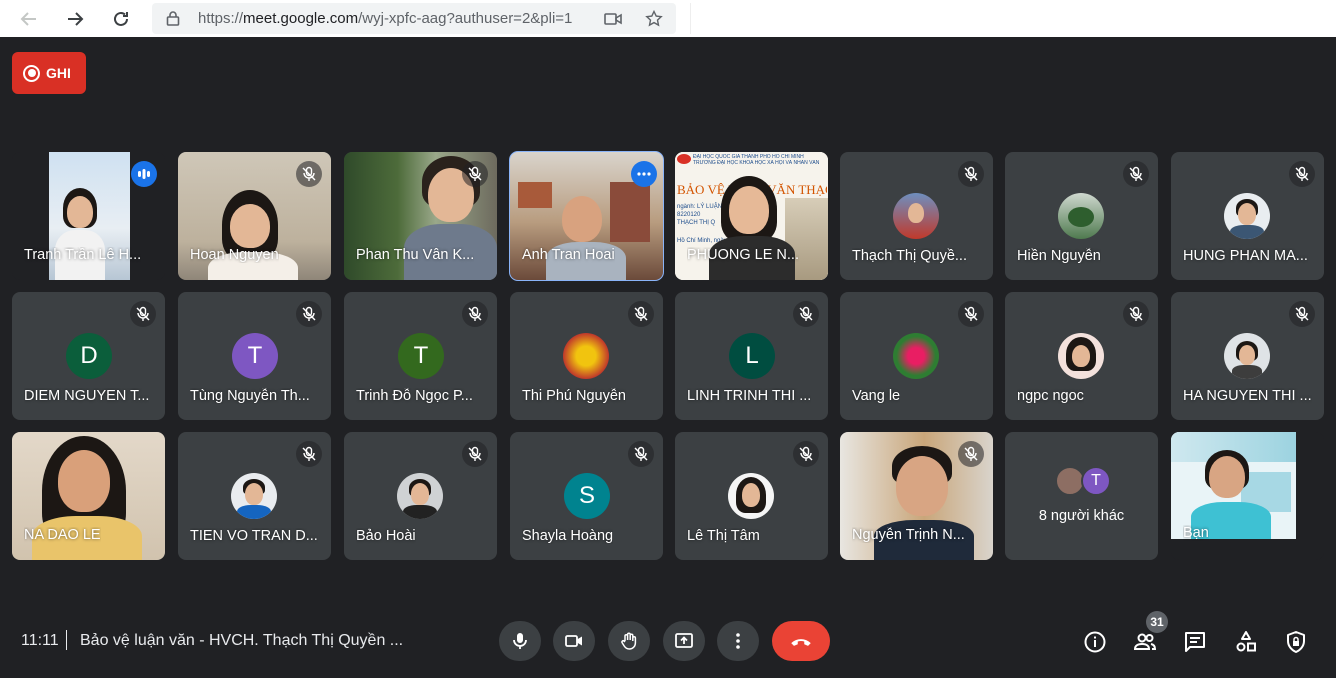  What do you see at coordinates (1246, 642) in the screenshot?
I see `activities-button` at bounding box center [1246, 642].